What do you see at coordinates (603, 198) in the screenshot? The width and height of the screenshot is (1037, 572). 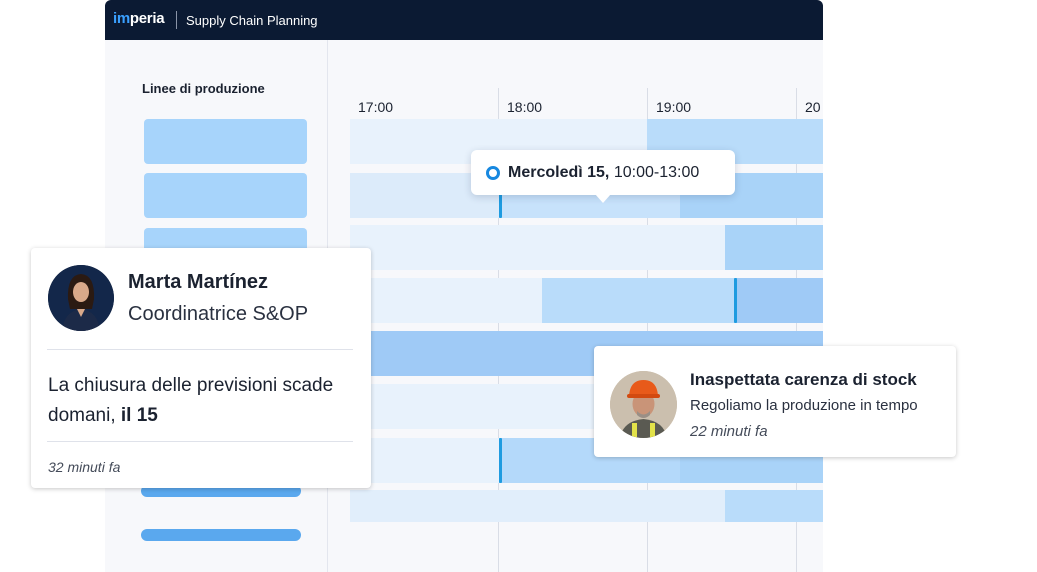 I see `tooltip-arrow` at bounding box center [603, 198].